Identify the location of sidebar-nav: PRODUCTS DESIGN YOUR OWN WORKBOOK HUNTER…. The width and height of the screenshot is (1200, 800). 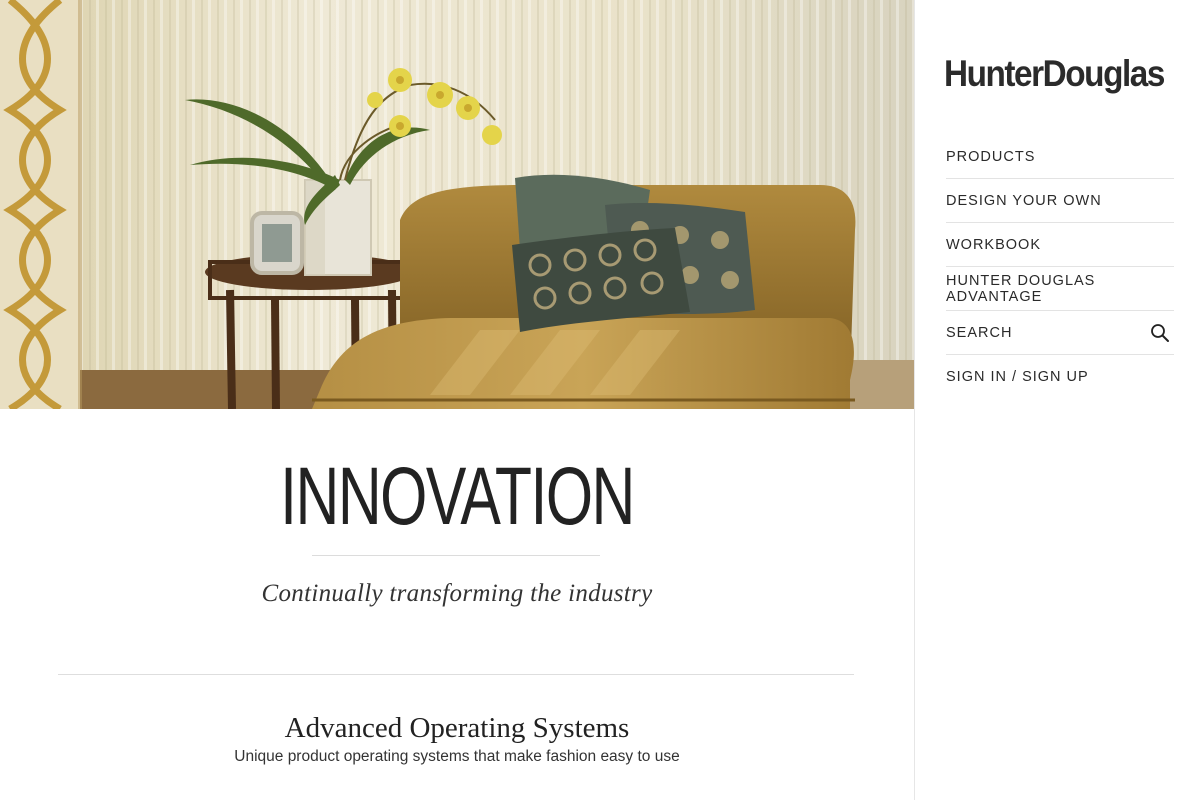
(1060, 267).